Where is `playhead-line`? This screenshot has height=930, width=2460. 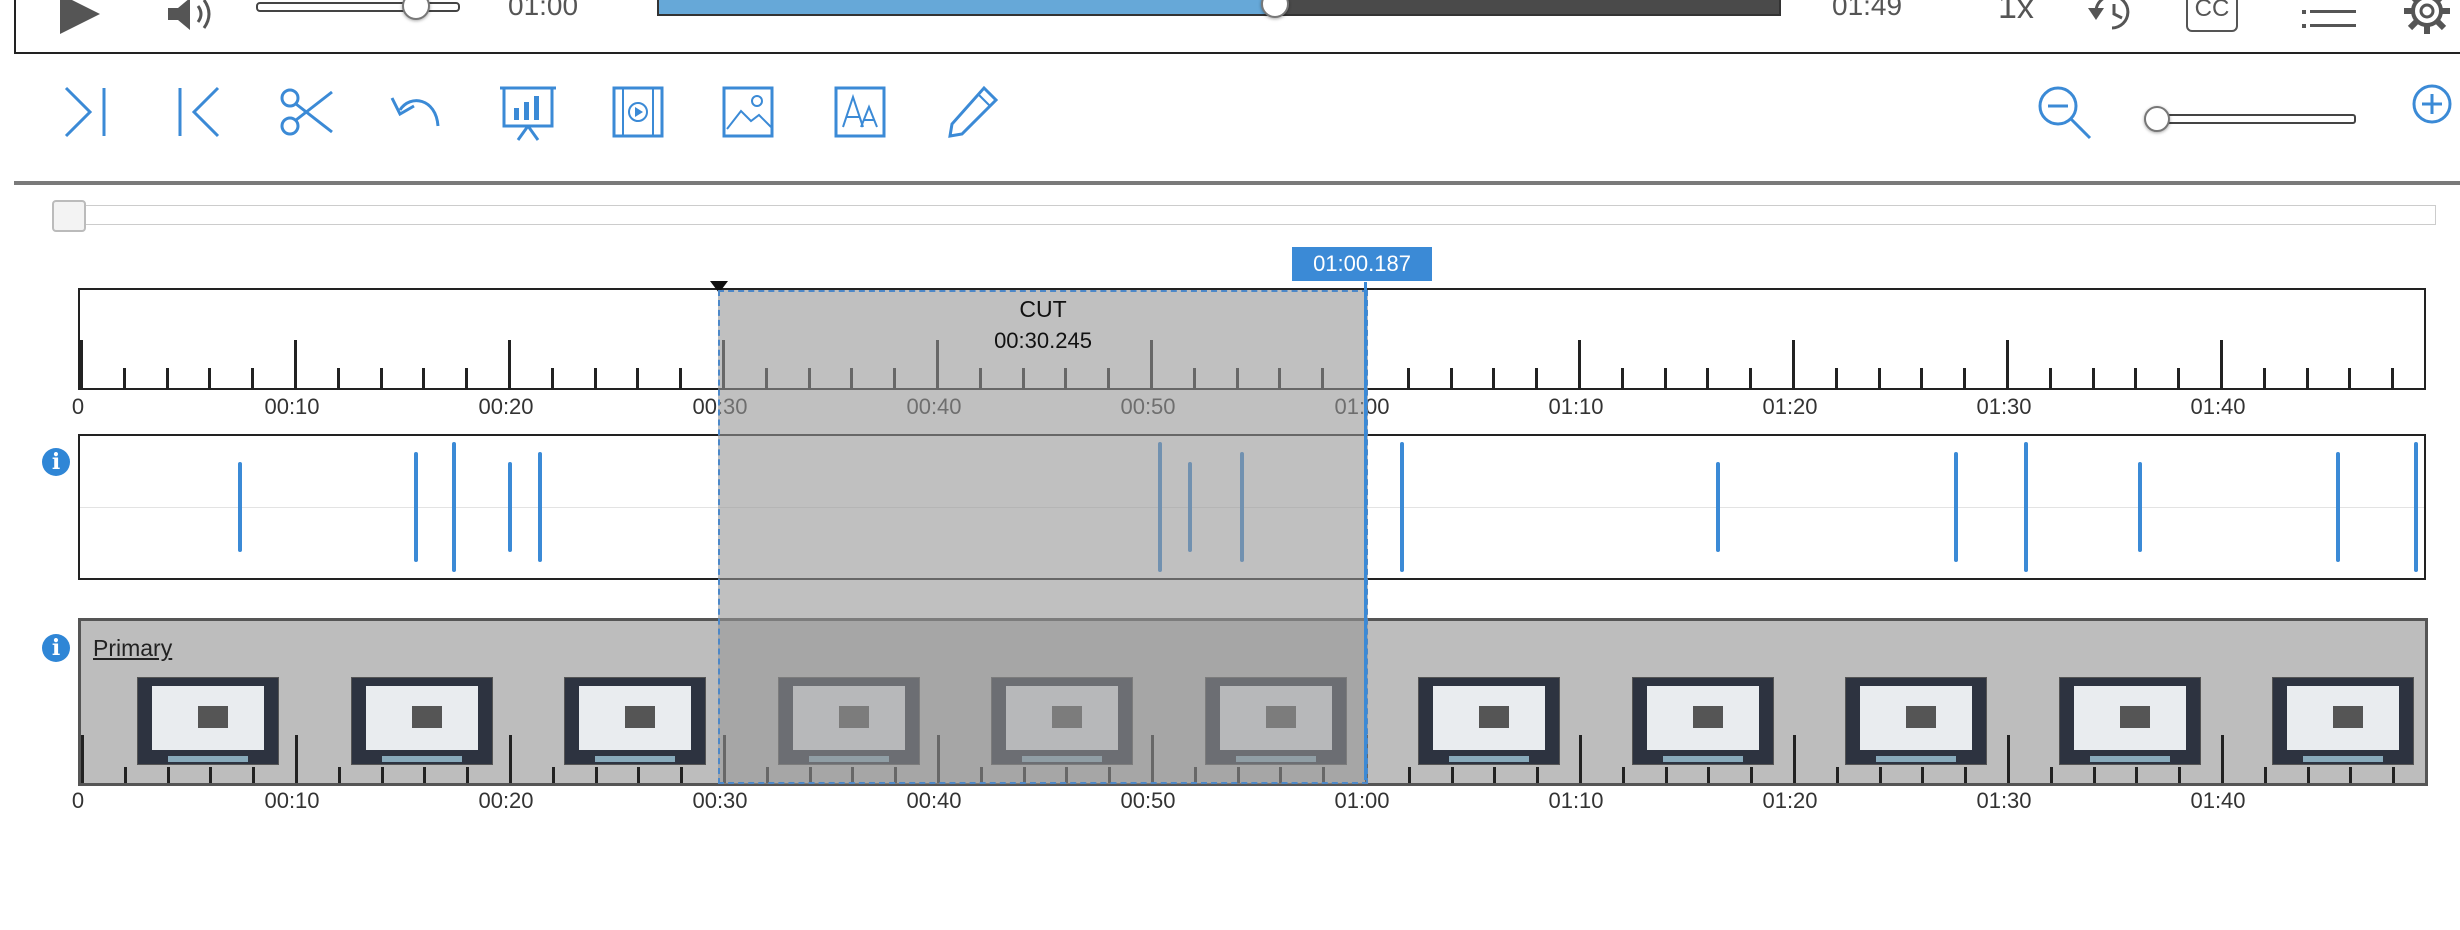
playhead-line is located at coordinates (1365, 531).